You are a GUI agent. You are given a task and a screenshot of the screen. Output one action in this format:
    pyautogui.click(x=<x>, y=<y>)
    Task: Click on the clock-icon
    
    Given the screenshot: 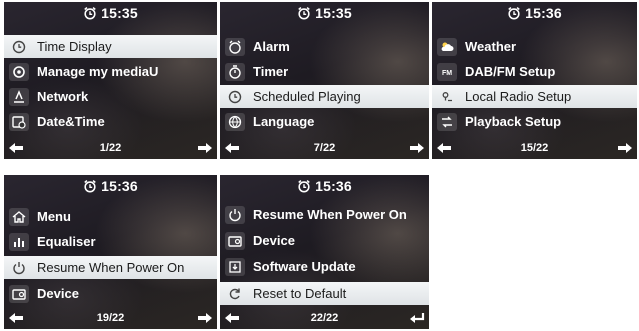 What is the action you would take?
    pyautogui.click(x=19, y=47)
    